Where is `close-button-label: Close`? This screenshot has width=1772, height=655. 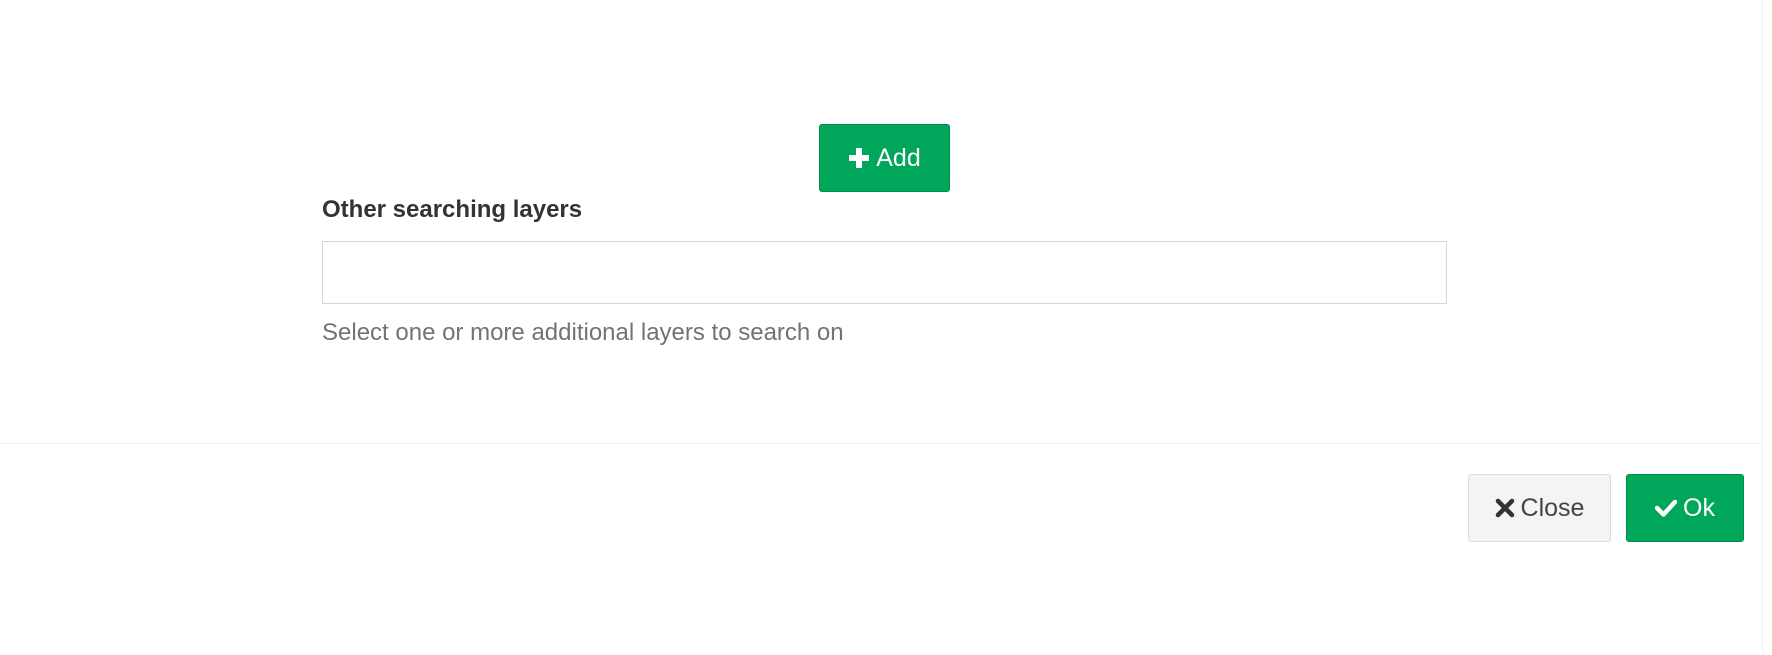
close-button-label: Close is located at coordinates (1552, 507).